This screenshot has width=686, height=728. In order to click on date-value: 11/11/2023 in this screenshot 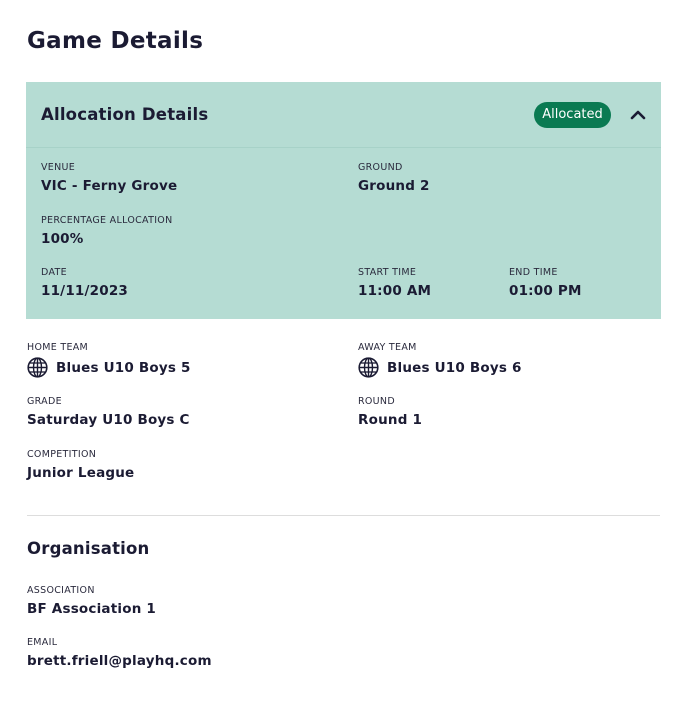, I will do `click(85, 291)`.